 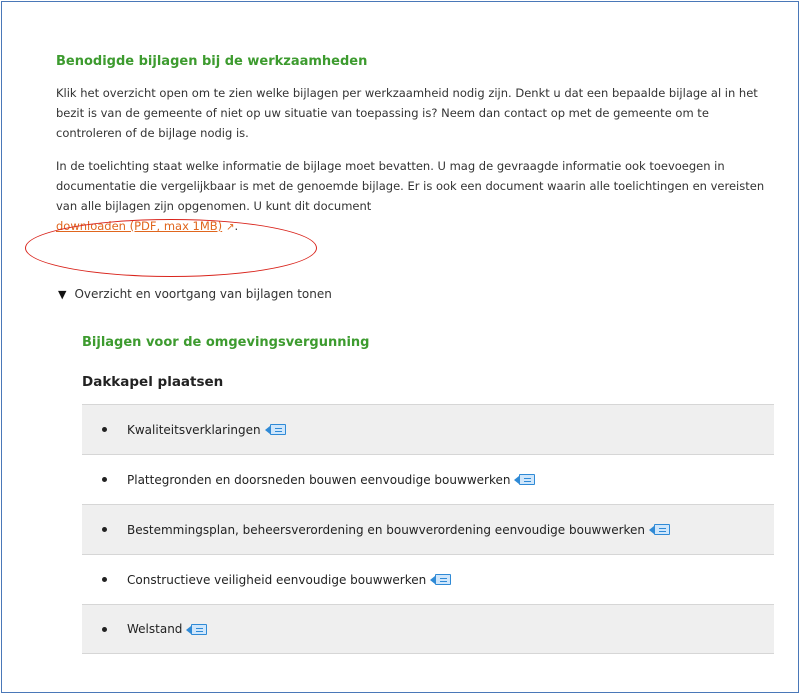 I want to click on list-item: Kwaliteitsverklaringen, so click(x=428, y=429).